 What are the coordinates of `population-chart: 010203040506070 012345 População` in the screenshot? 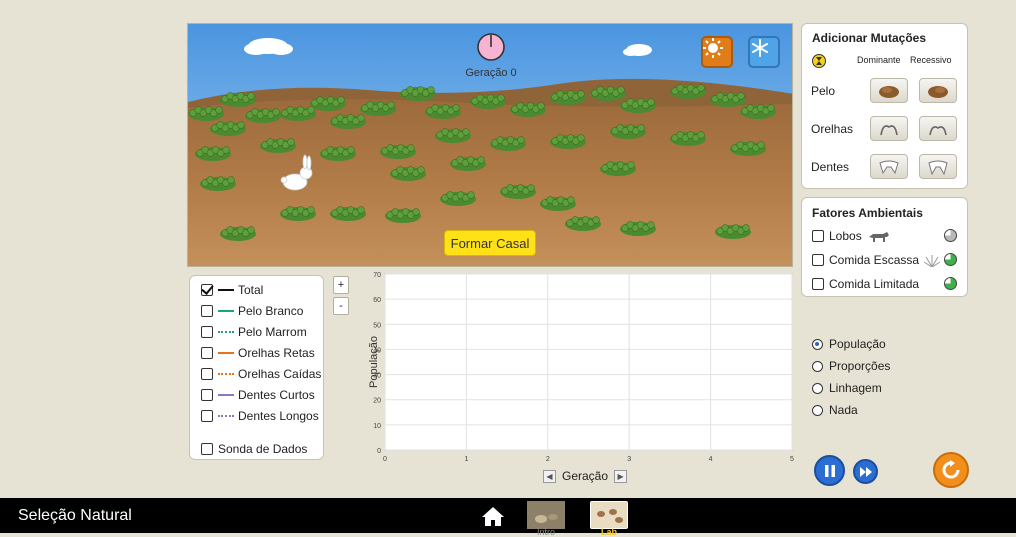 It's located at (581, 367).